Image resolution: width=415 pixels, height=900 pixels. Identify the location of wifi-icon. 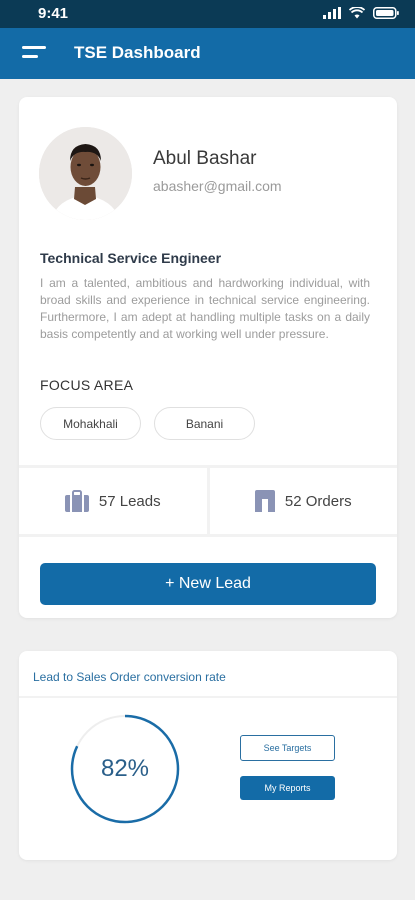
(357, 13).